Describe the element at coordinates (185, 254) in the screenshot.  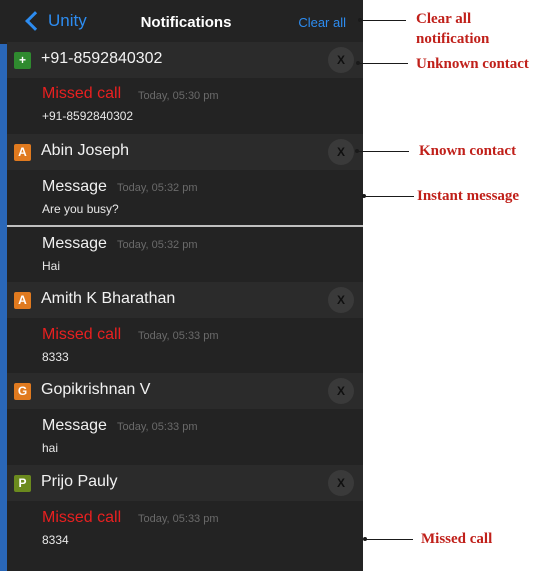
I see `notification-entry: Message Today, 05:32 pm Hai` at that location.